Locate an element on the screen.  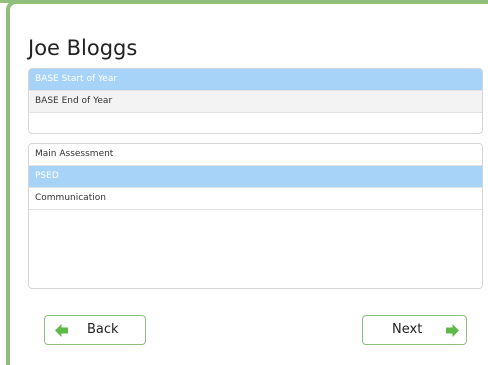
list-item-communication: Communication is located at coordinates (255, 199).